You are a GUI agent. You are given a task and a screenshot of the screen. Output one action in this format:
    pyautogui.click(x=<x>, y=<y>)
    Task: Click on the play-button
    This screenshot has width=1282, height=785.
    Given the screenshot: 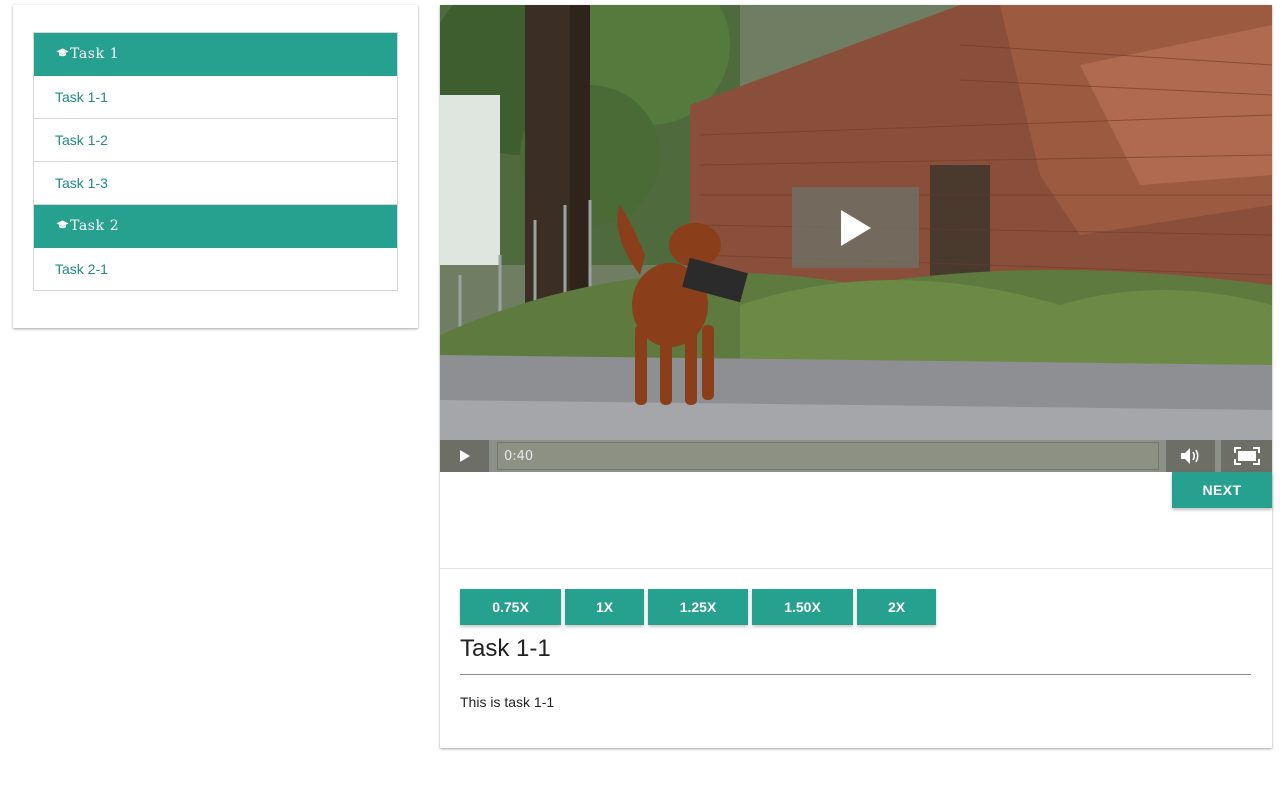 What is the action you would take?
    pyautogui.click(x=464, y=456)
    